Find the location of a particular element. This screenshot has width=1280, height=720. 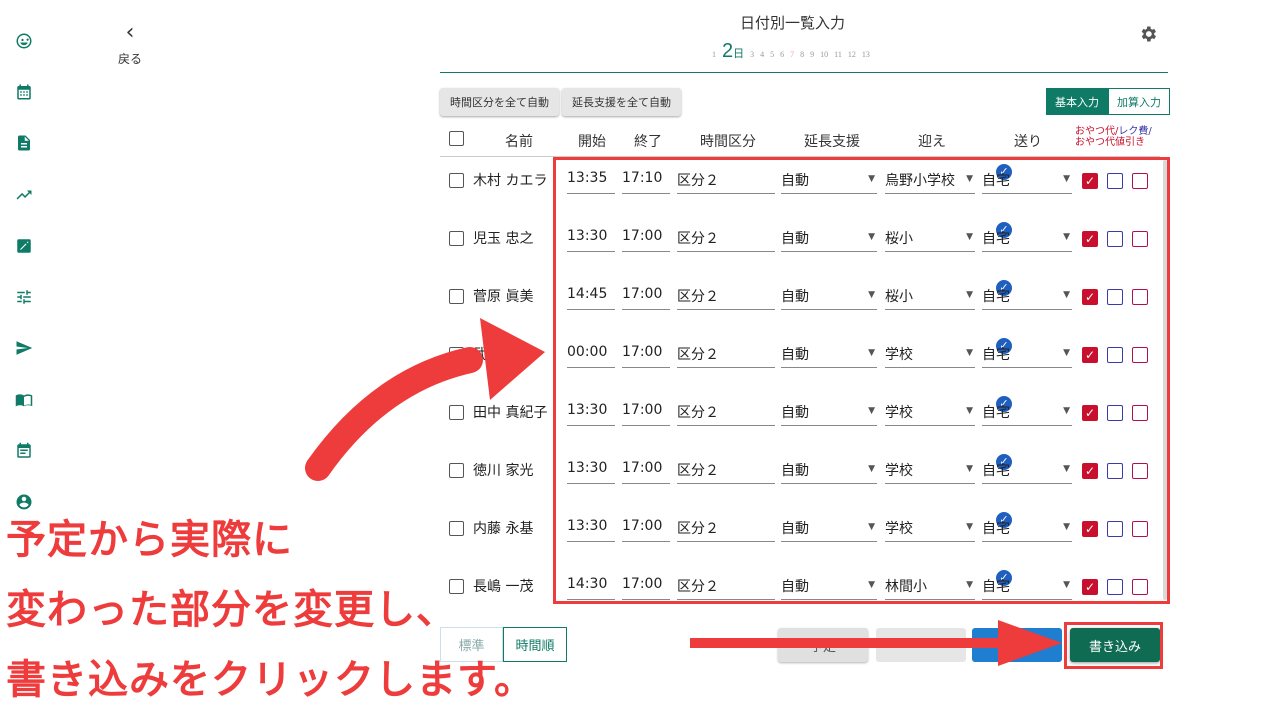

child-name: 徳川 家光 is located at coordinates (503, 471).